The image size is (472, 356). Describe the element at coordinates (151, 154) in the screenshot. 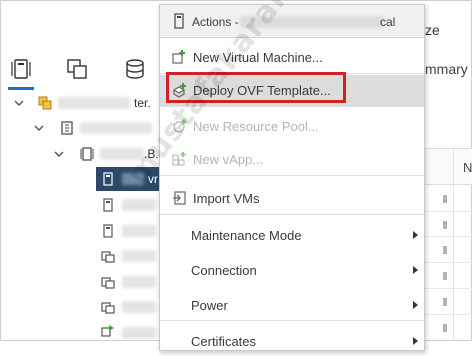

I see `tree-node-label: .B.` at that location.